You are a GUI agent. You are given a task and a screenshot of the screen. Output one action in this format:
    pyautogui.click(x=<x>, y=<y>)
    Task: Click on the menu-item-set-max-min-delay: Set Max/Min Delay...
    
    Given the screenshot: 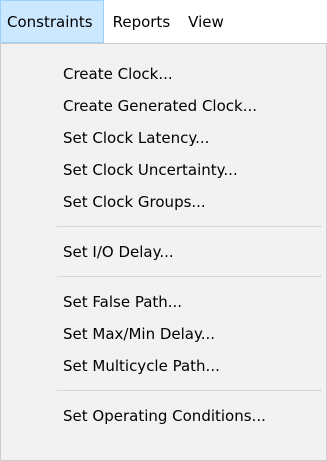 What is the action you would take?
    pyautogui.click(x=139, y=334)
    